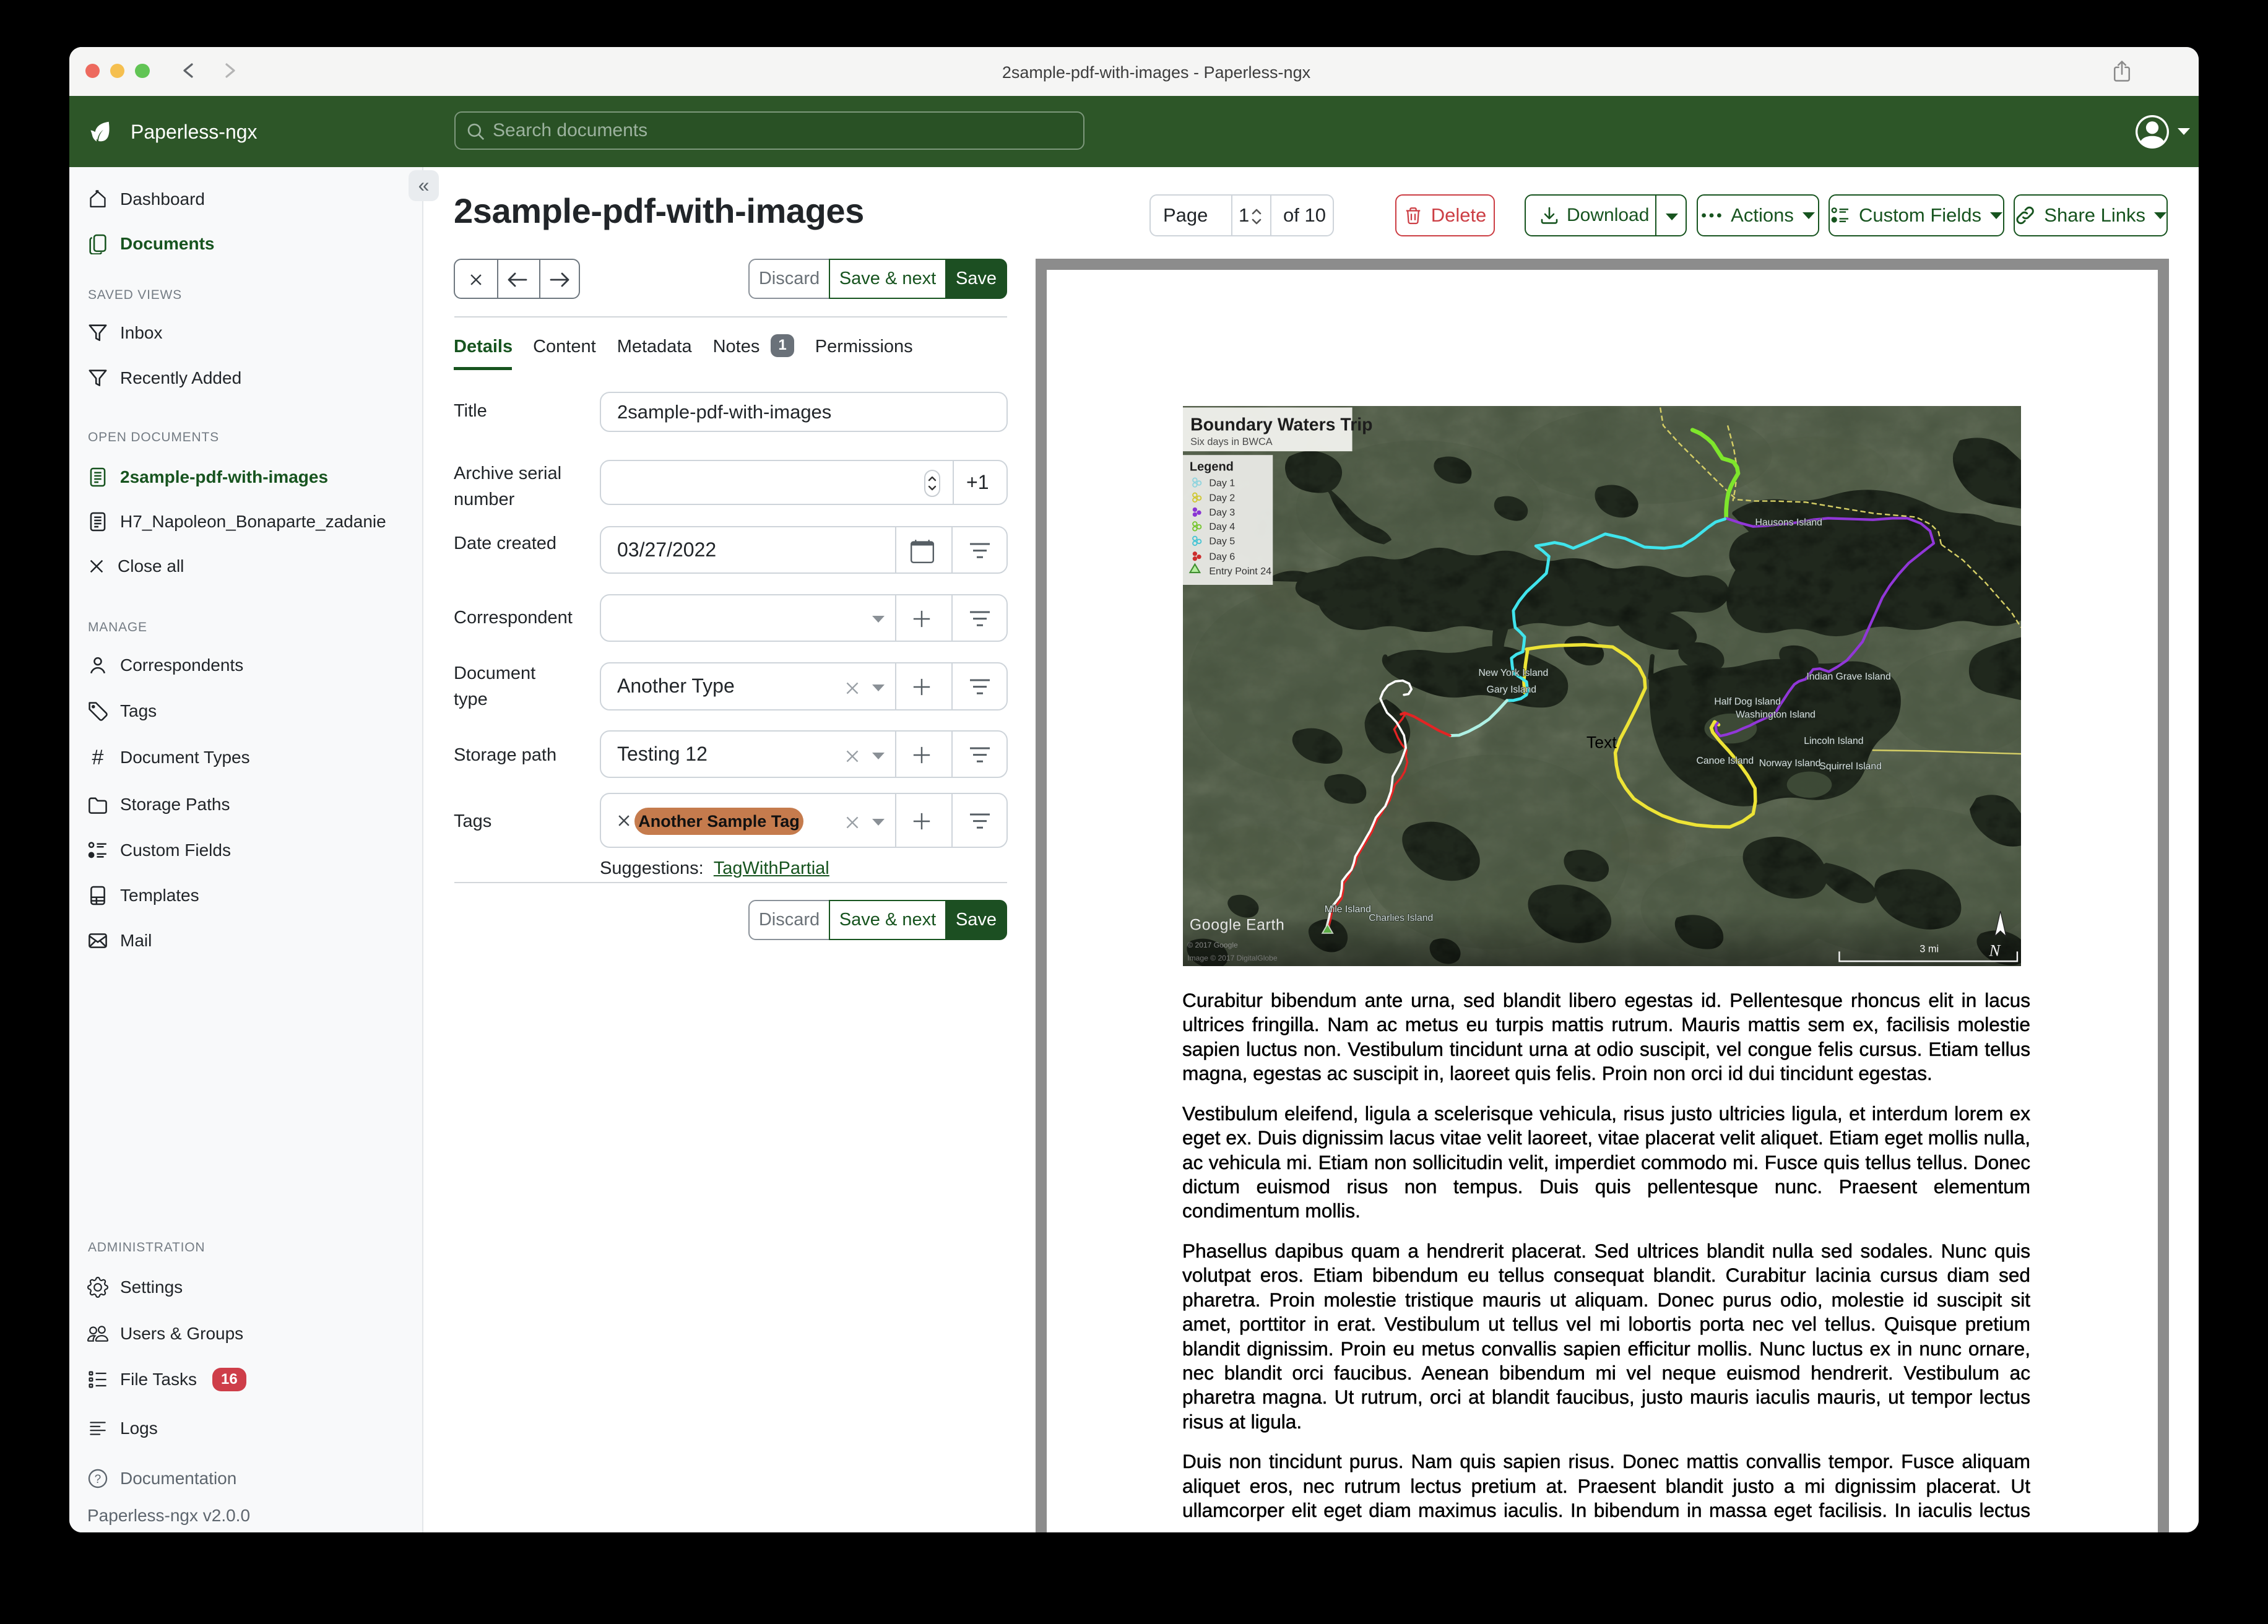 This screenshot has height=1624, width=2268. Describe the element at coordinates (1788, 522) in the screenshot. I see `svg-text: Hausons Island` at that location.